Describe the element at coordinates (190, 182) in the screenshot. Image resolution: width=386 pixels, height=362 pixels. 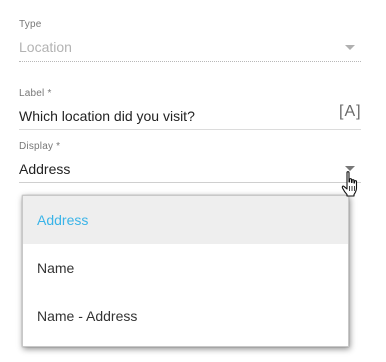
I see `display-select-underline` at that location.